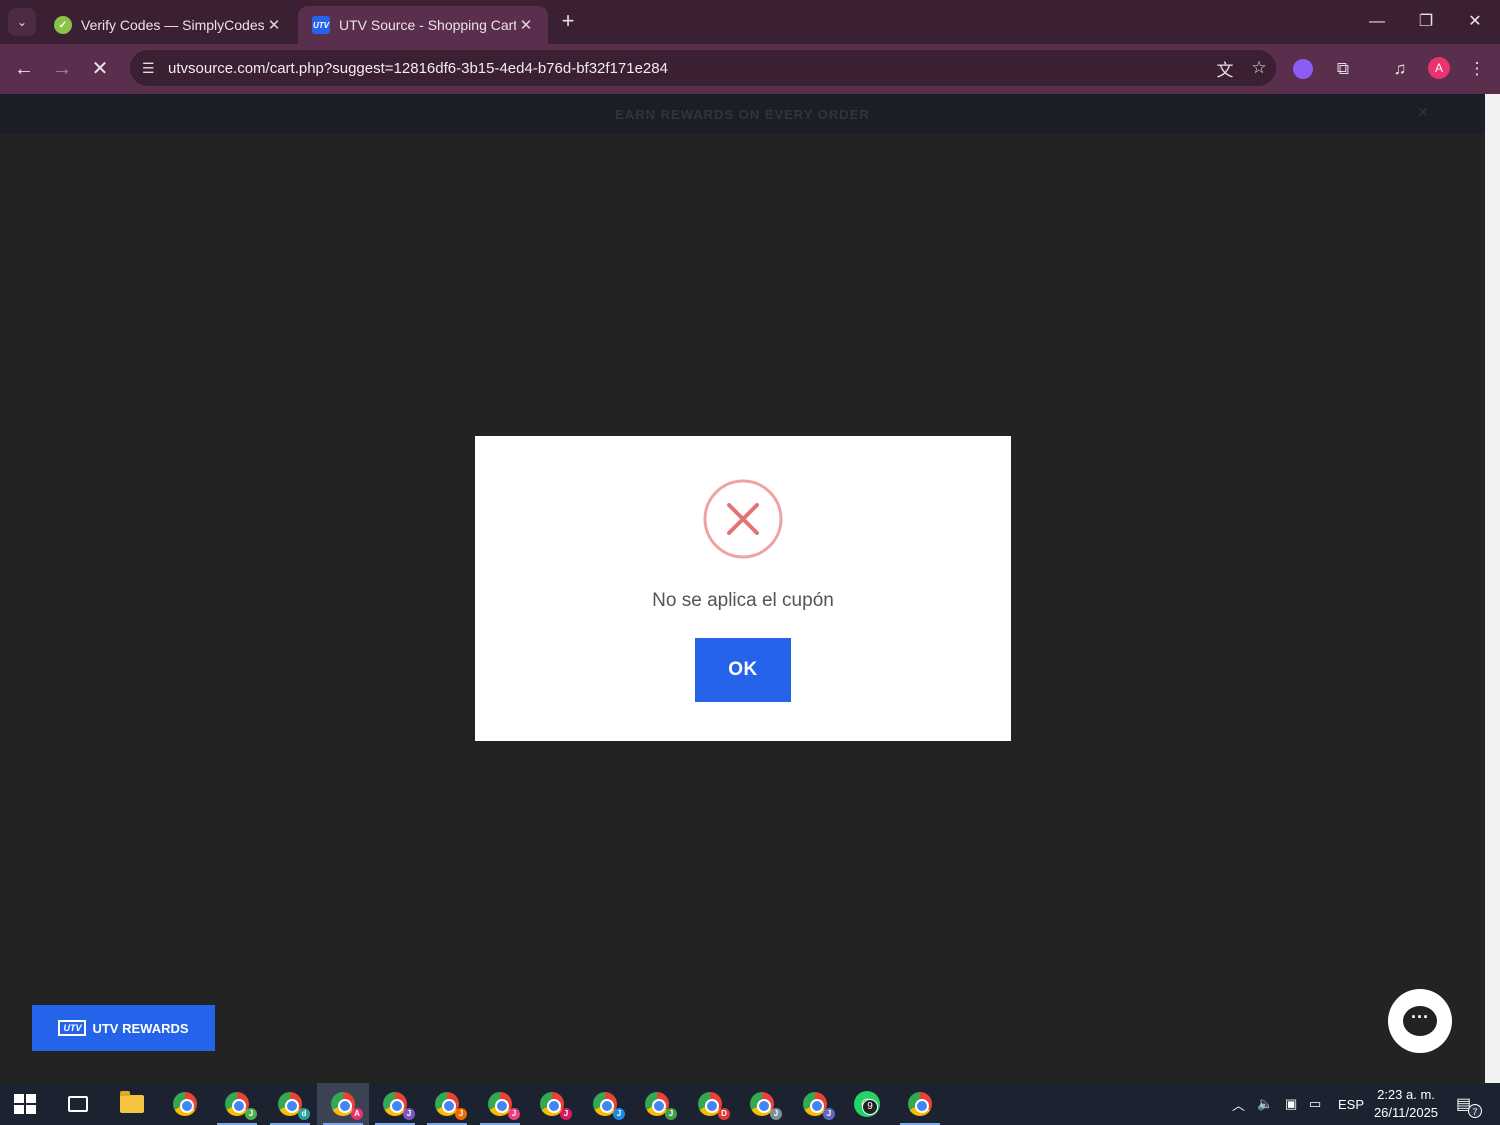  Describe the element at coordinates (1238, 1104) in the screenshot. I see `show-hidden-icons-chevron-icon: ︿` at that location.